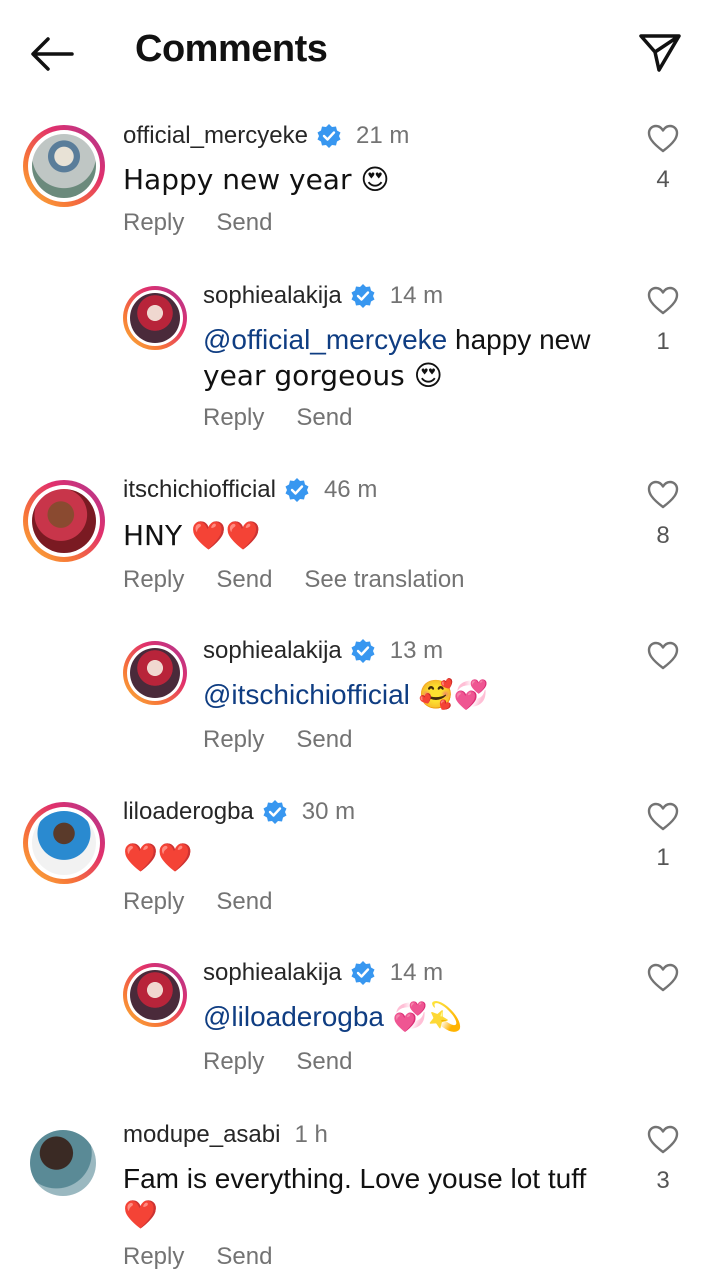 The width and height of the screenshot is (719, 1277). What do you see at coordinates (382, 135) in the screenshot?
I see `comment-timestamp: 21 m` at bounding box center [382, 135].